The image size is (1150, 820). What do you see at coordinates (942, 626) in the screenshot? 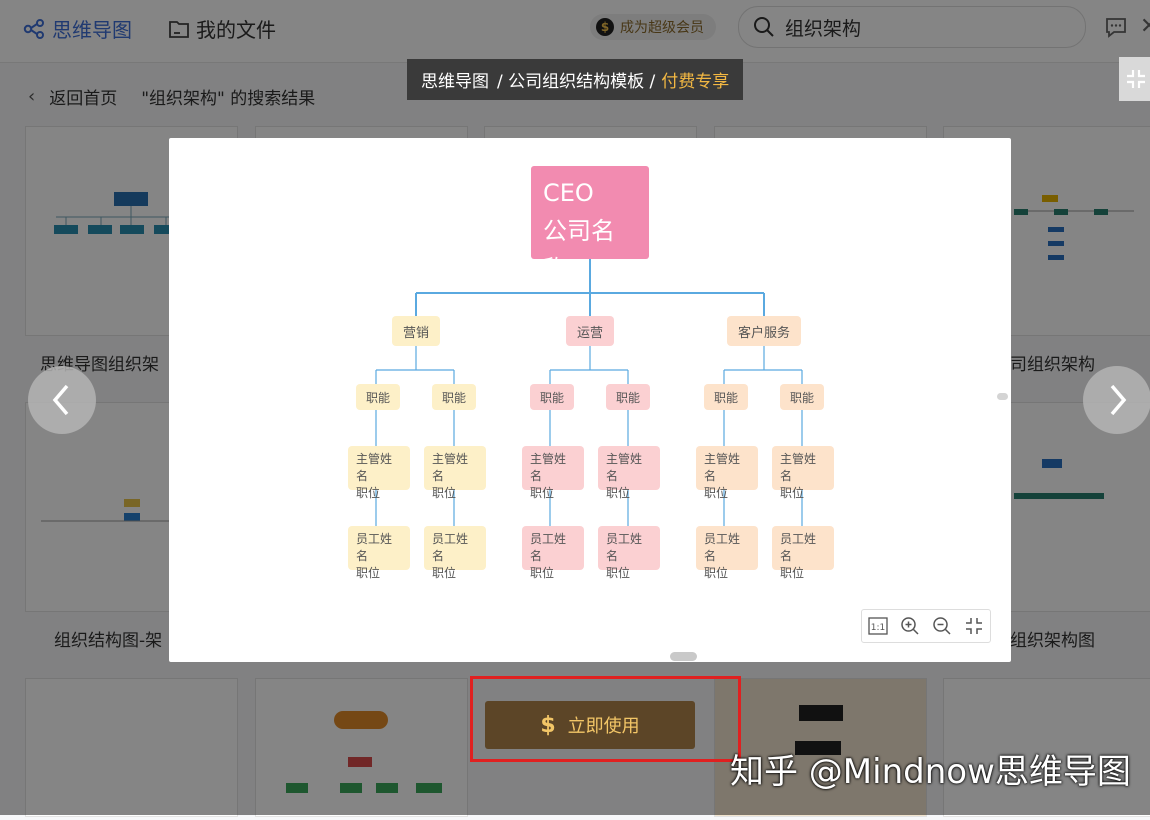
I see `zoom-out-icon` at bounding box center [942, 626].